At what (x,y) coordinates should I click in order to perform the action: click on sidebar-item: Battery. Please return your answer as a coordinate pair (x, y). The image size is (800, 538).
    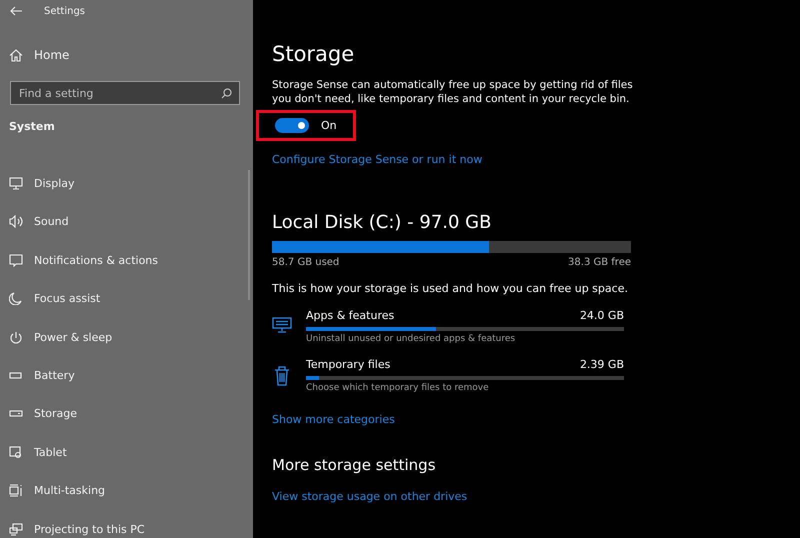
    Looking at the image, I should click on (126, 375).